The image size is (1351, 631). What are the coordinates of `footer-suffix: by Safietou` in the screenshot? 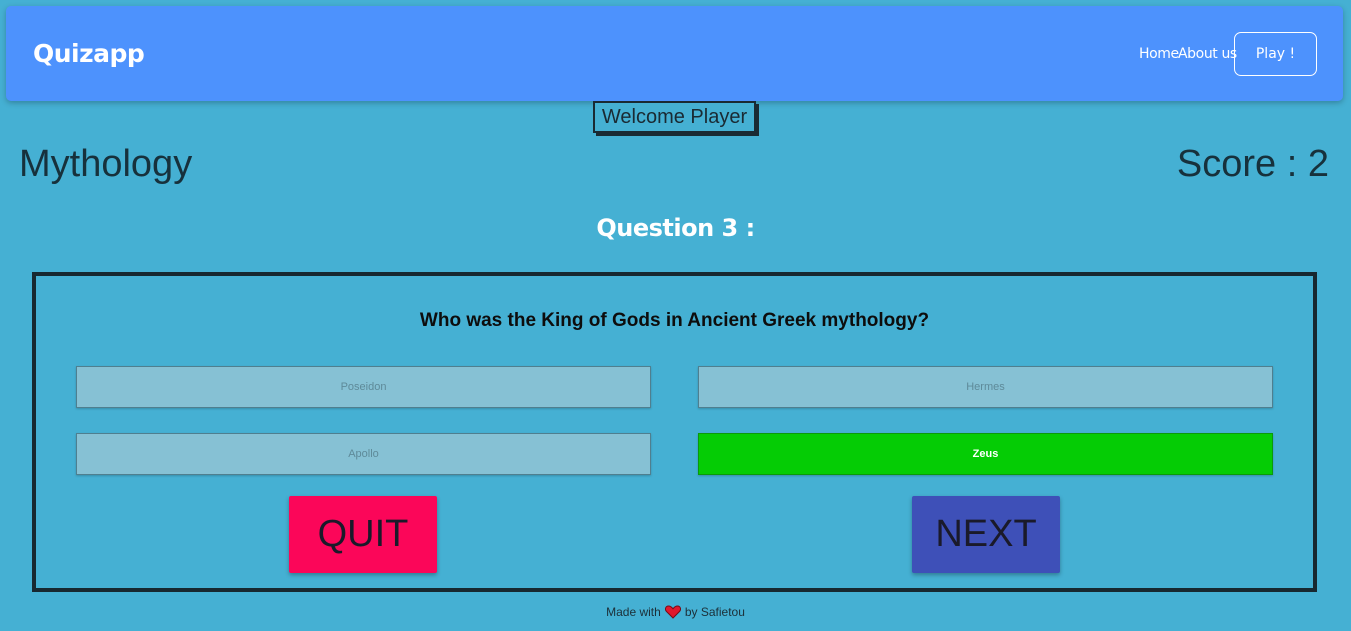 It's located at (714, 612).